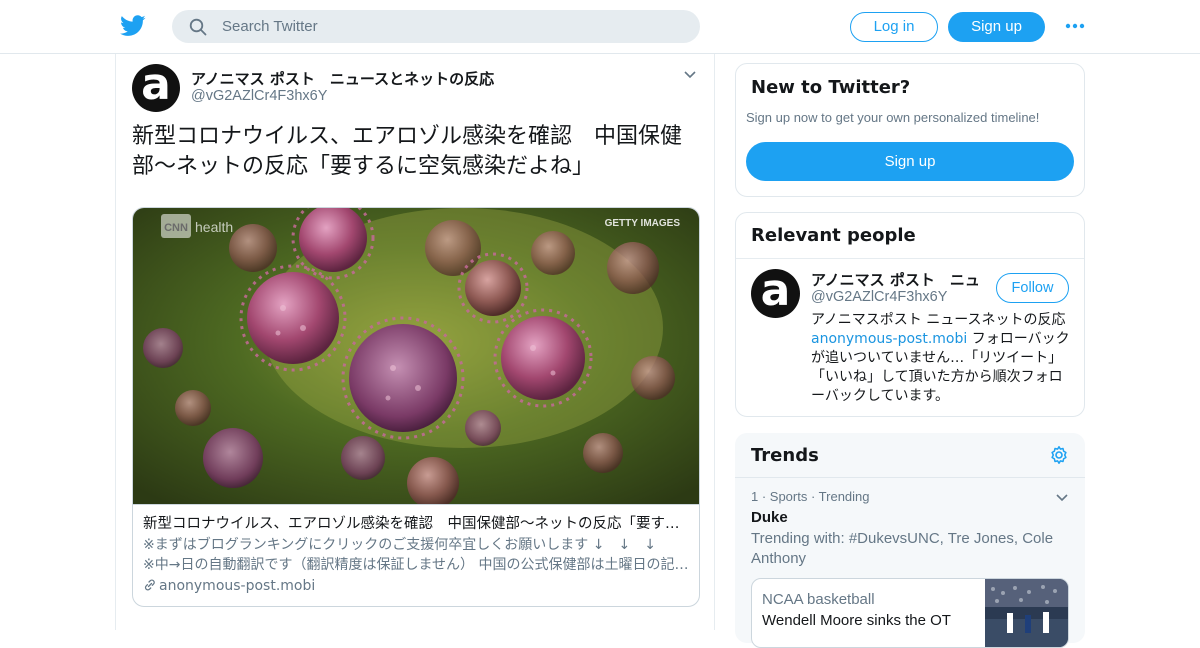 This screenshot has height=648, width=1200. Describe the element at coordinates (889, 339) in the screenshot. I see `bio-link: anonymous-post.mobi` at that location.